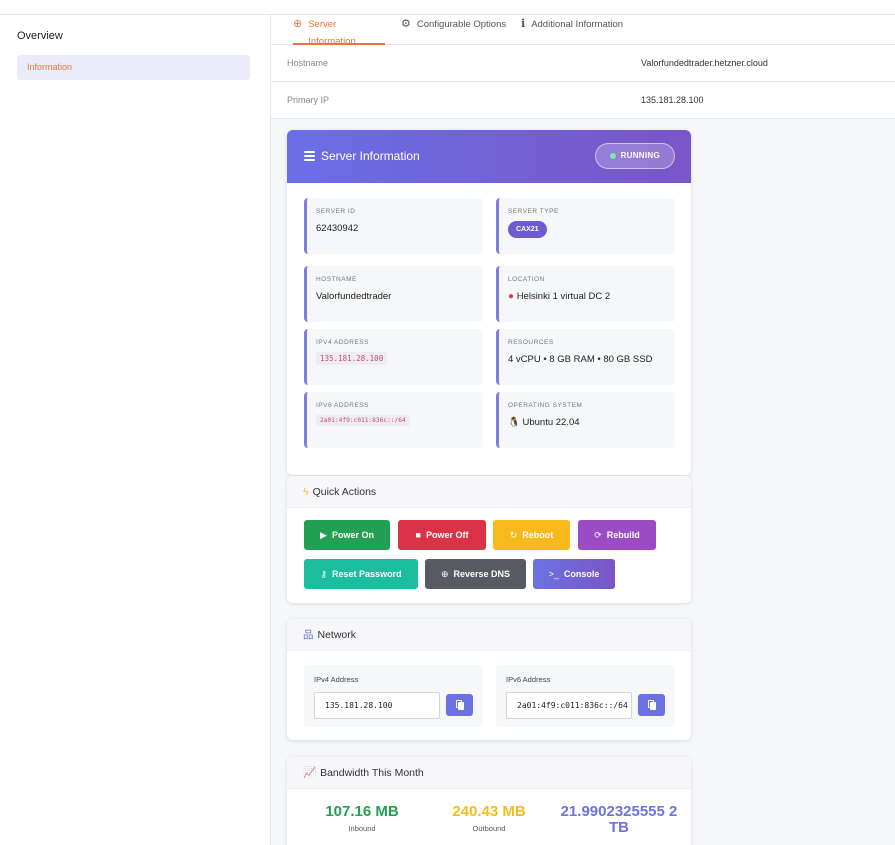  What do you see at coordinates (418, 535) in the screenshot?
I see `stop-icon: ■` at bounding box center [418, 535].